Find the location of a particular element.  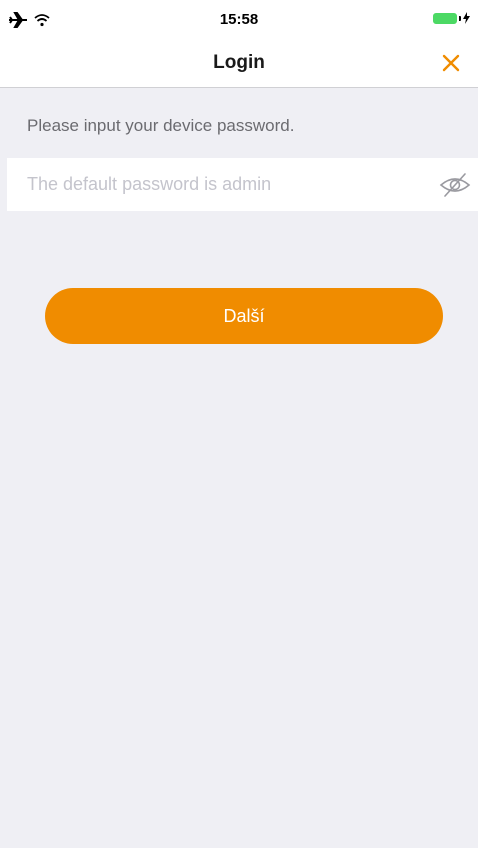

password-field is located at coordinates (227, 184).